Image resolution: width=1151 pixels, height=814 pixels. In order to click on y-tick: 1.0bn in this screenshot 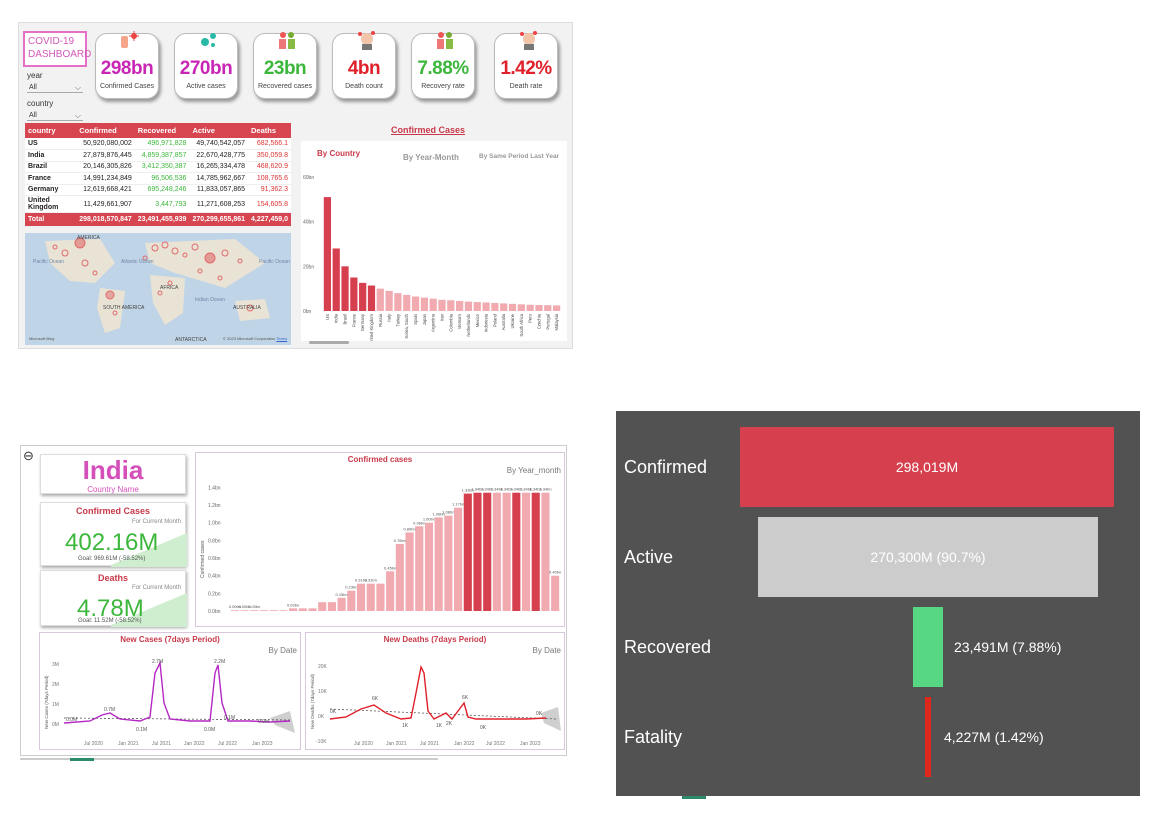, I will do `click(214, 524)`.